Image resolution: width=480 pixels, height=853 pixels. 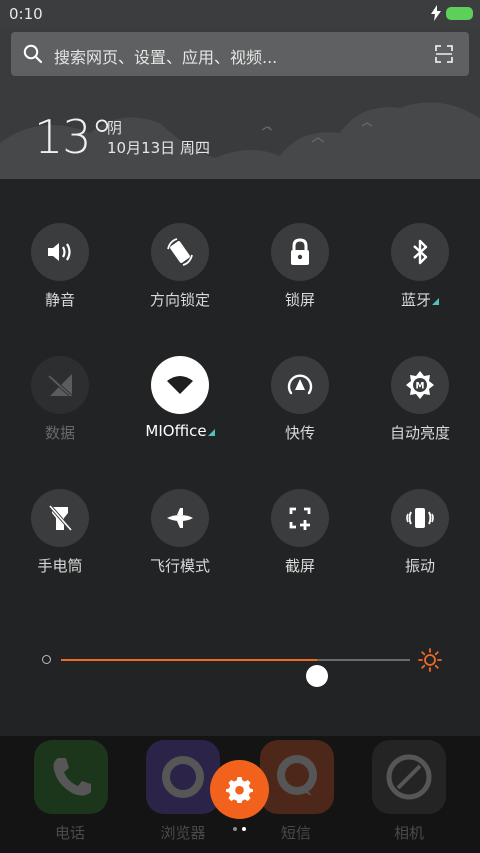 I want to click on mobile-data-off-icon, so click(x=60, y=386).